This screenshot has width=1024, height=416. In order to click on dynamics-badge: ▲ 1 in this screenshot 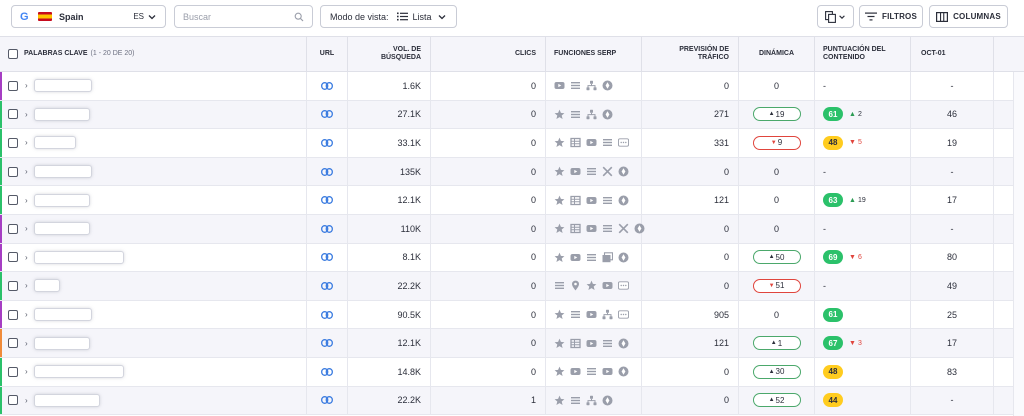, I will do `click(776, 343)`.